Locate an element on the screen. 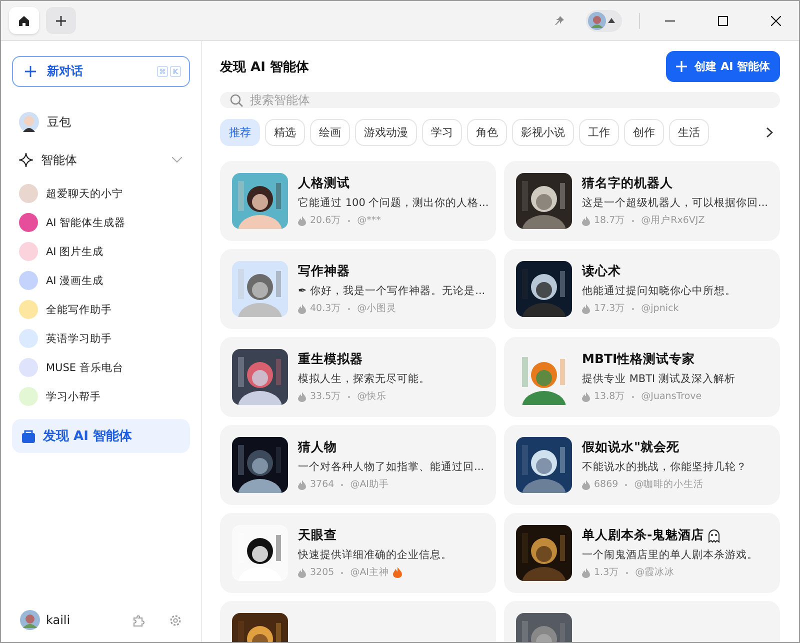 This screenshot has width=800, height=643. card-title: MBTI性格测试专家 is located at coordinates (639, 359).